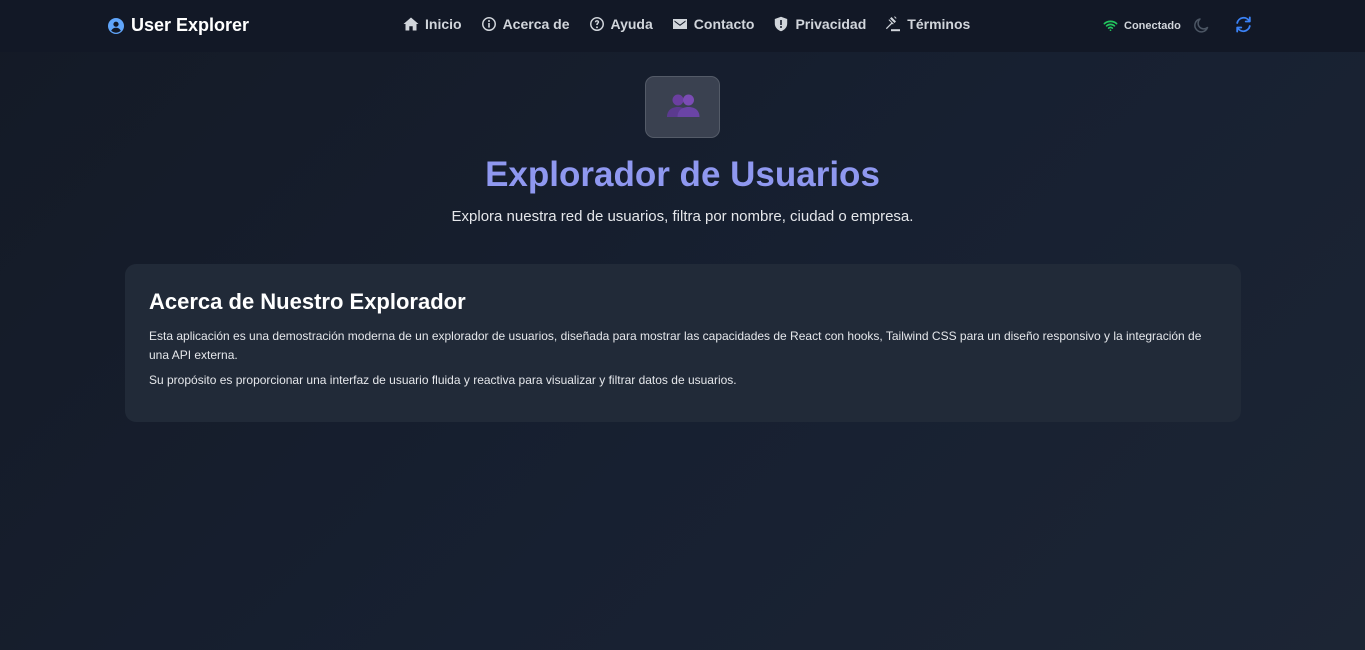 The height and width of the screenshot is (650, 1365). I want to click on brand-logo: User Explorer, so click(178, 25).